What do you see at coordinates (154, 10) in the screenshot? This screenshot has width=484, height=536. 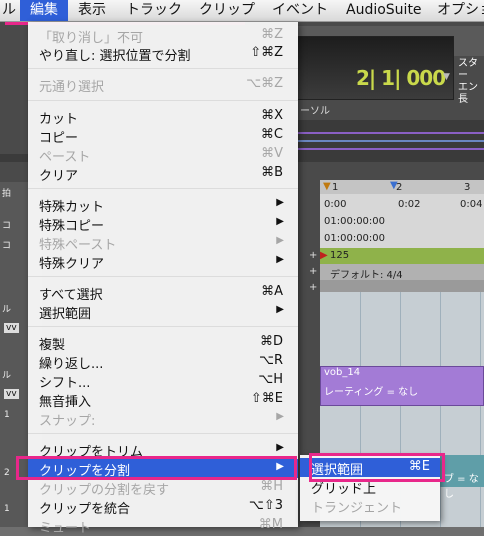 I see `menu-track: トラック` at bounding box center [154, 10].